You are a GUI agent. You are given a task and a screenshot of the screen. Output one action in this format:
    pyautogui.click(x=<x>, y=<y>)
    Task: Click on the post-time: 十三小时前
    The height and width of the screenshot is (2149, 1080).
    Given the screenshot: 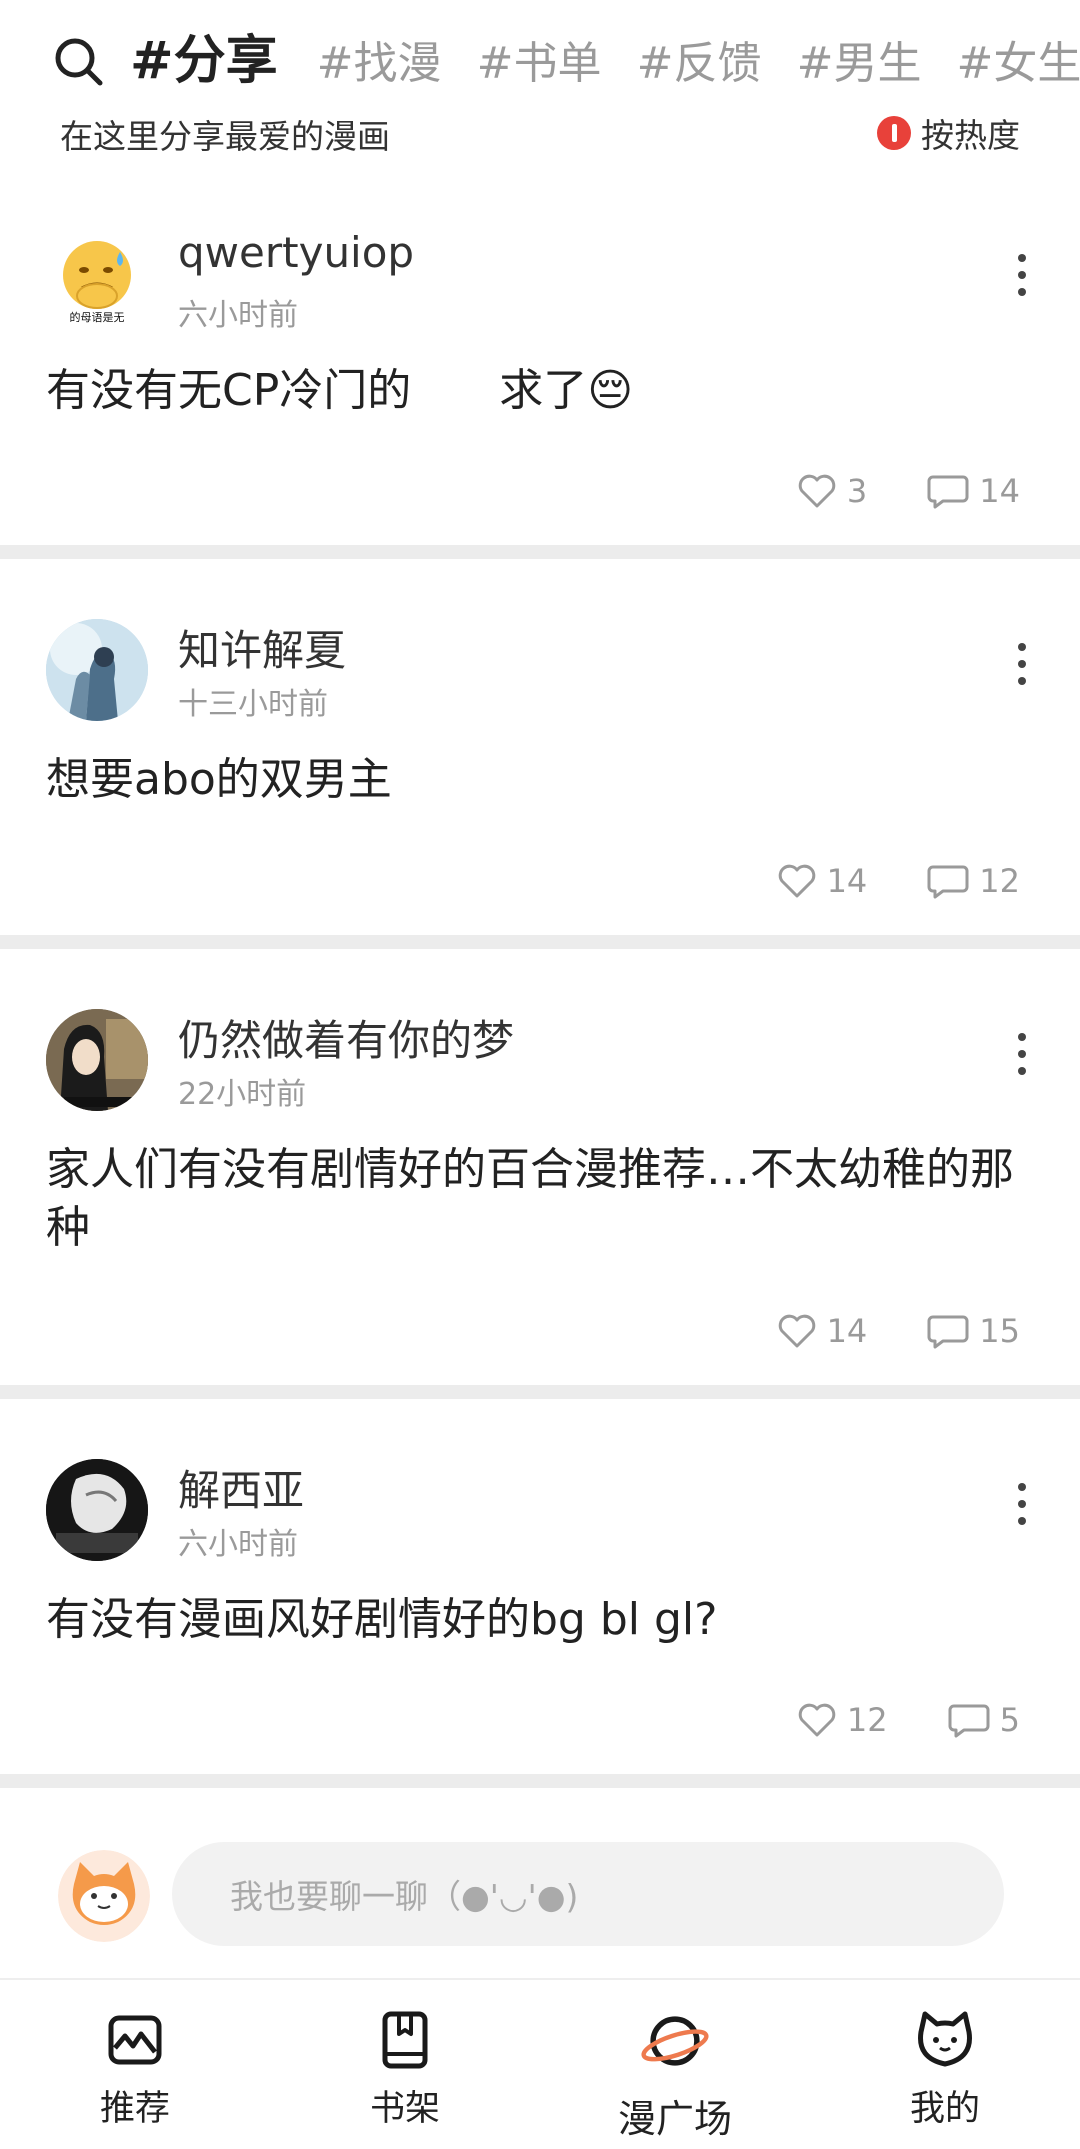 What is the action you would take?
    pyautogui.click(x=253, y=704)
    